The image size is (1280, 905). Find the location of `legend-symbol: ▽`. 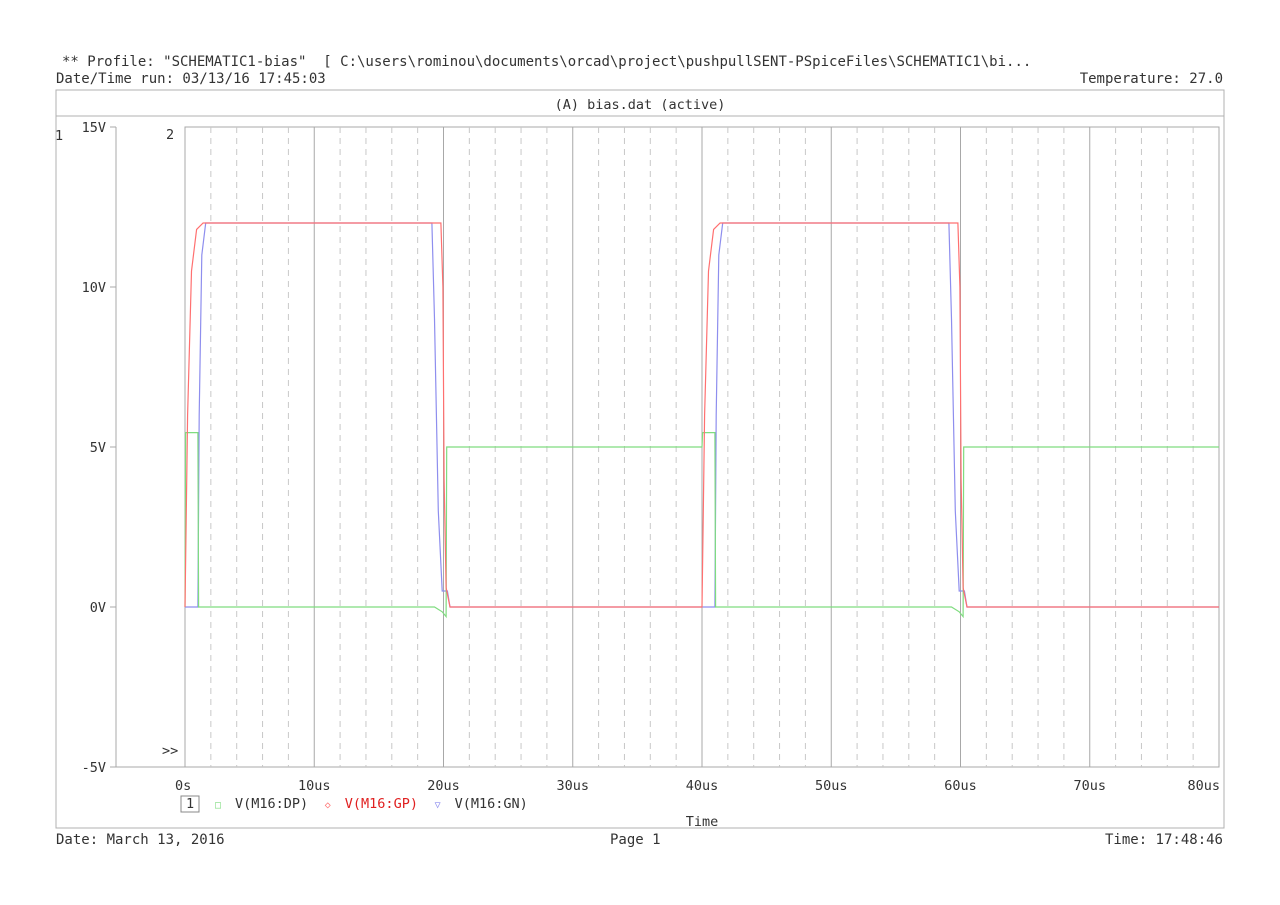

legend-symbol: ▽ is located at coordinates (438, 805).